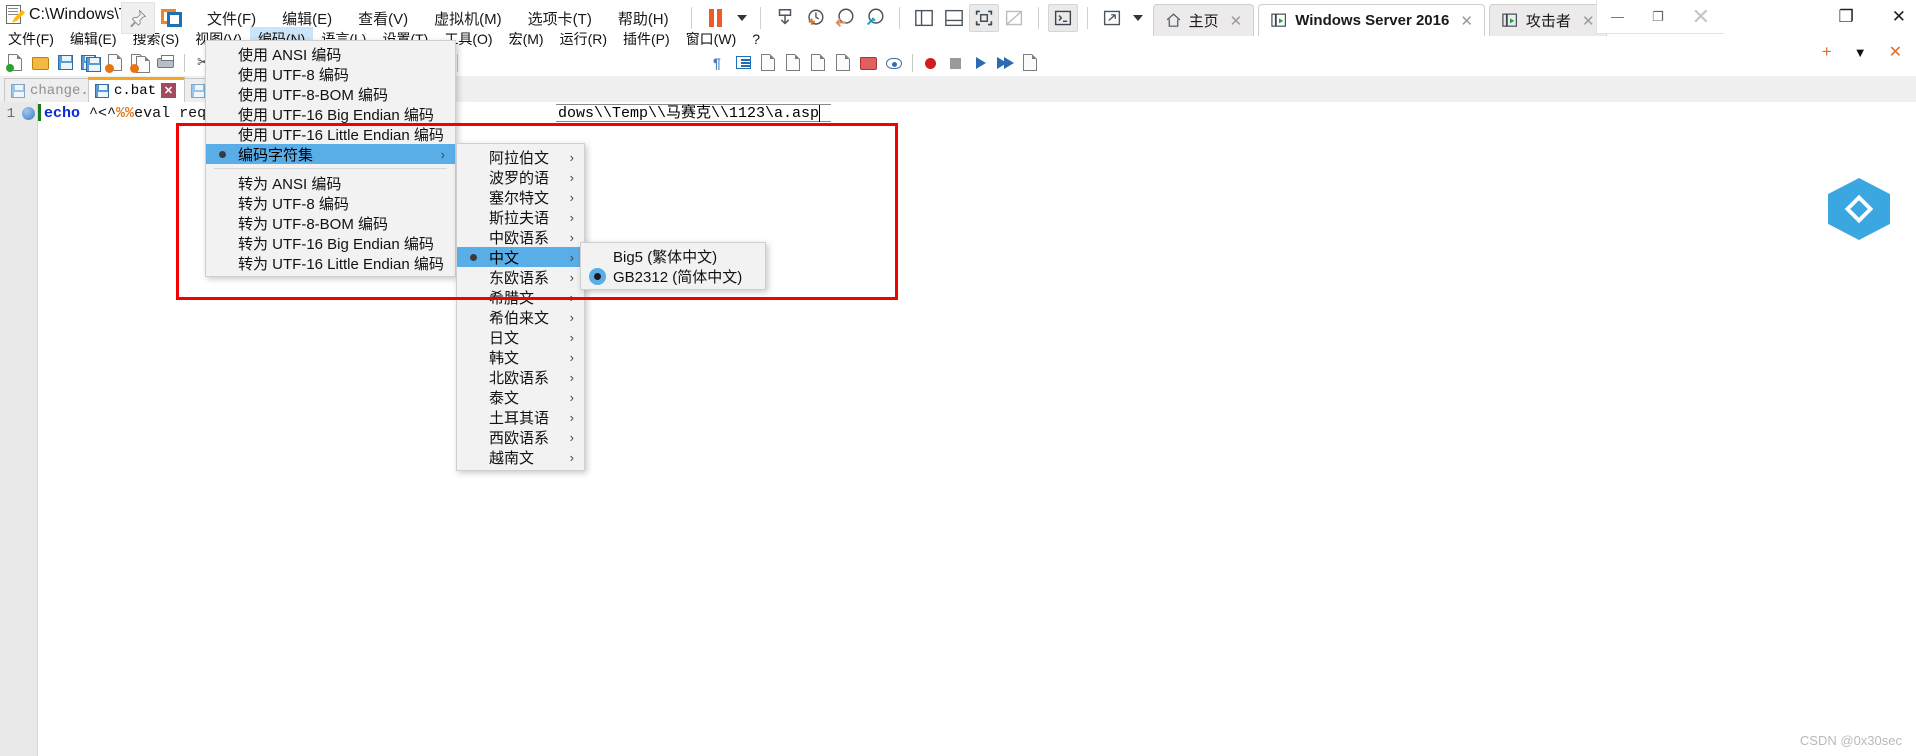  What do you see at coordinates (1031, 63) in the screenshot?
I see `macro-save-icon` at bounding box center [1031, 63].